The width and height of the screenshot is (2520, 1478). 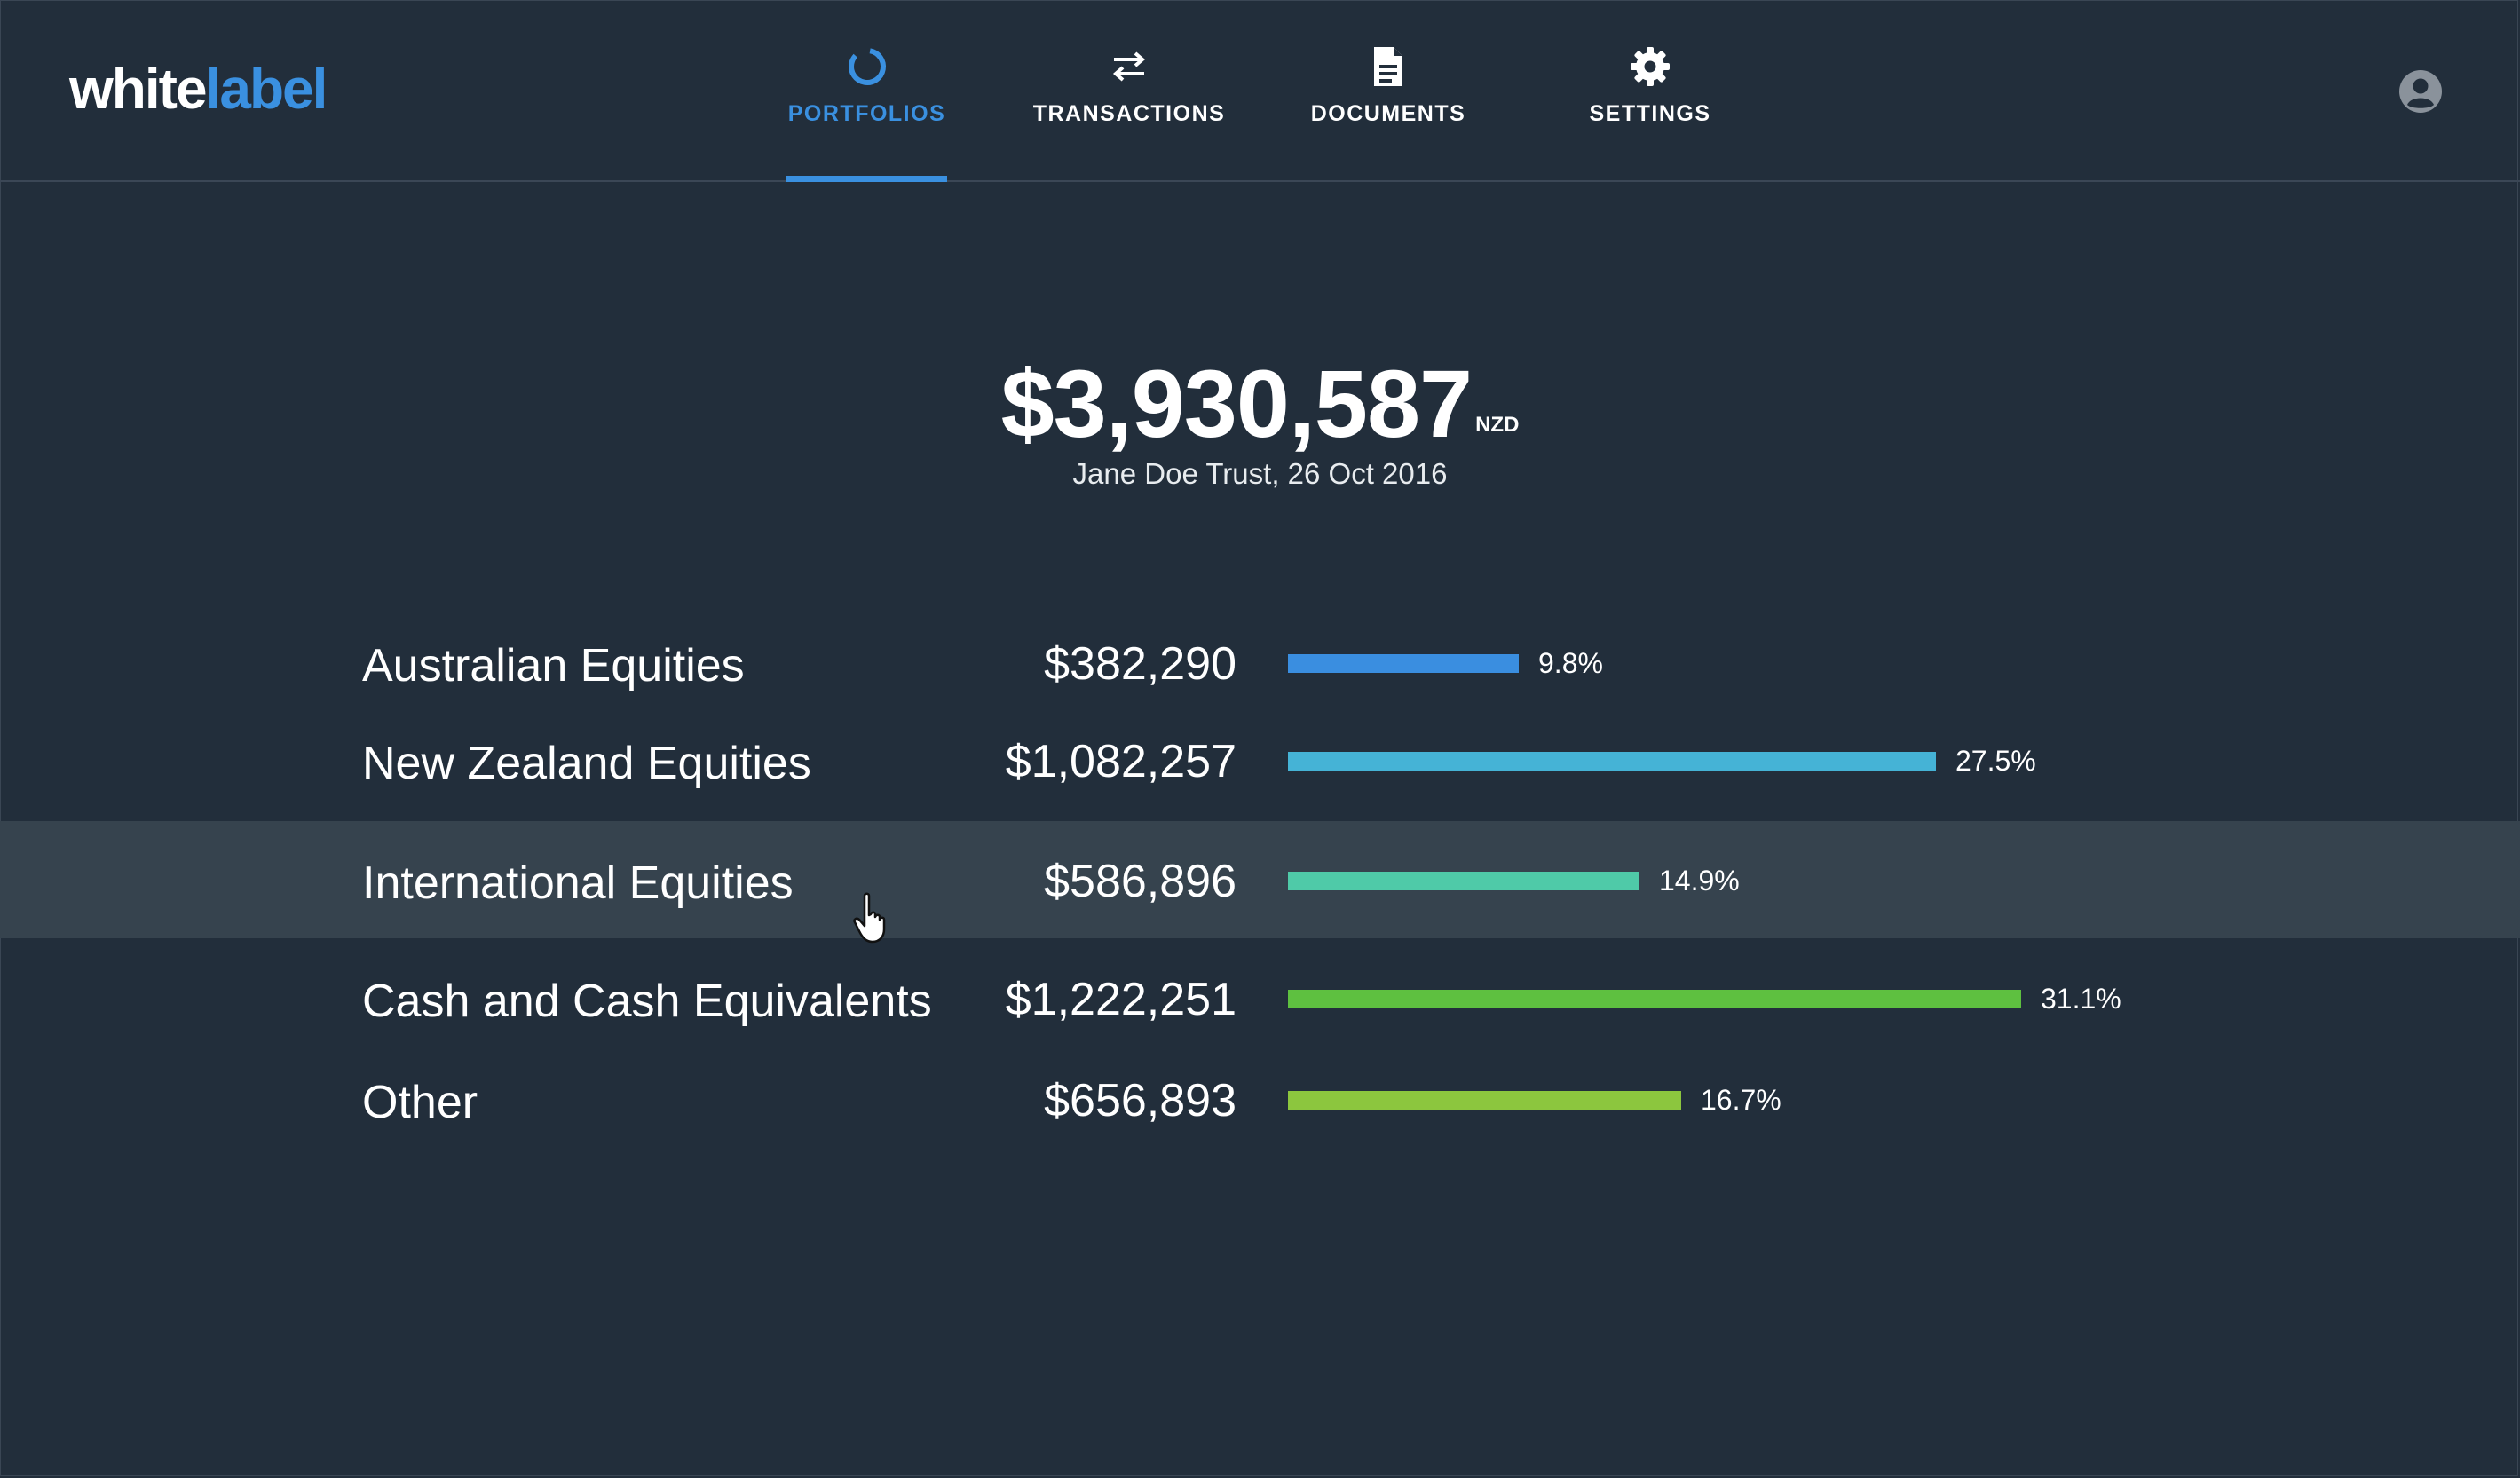 I want to click on donut-chart-icon, so click(x=867, y=66).